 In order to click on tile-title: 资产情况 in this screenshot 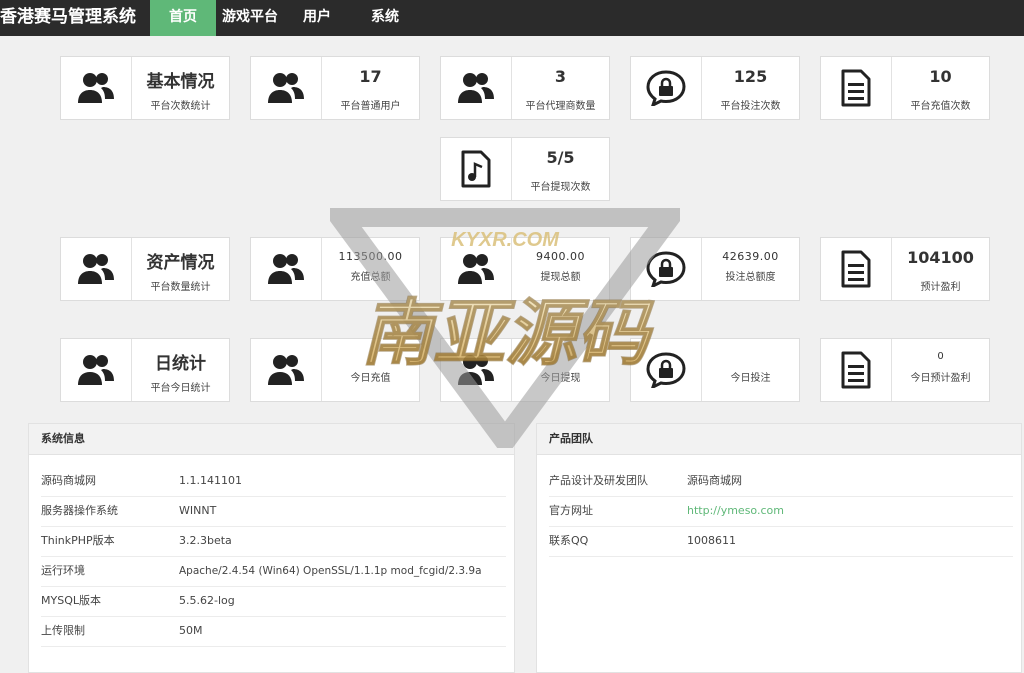, I will do `click(180, 263)`.